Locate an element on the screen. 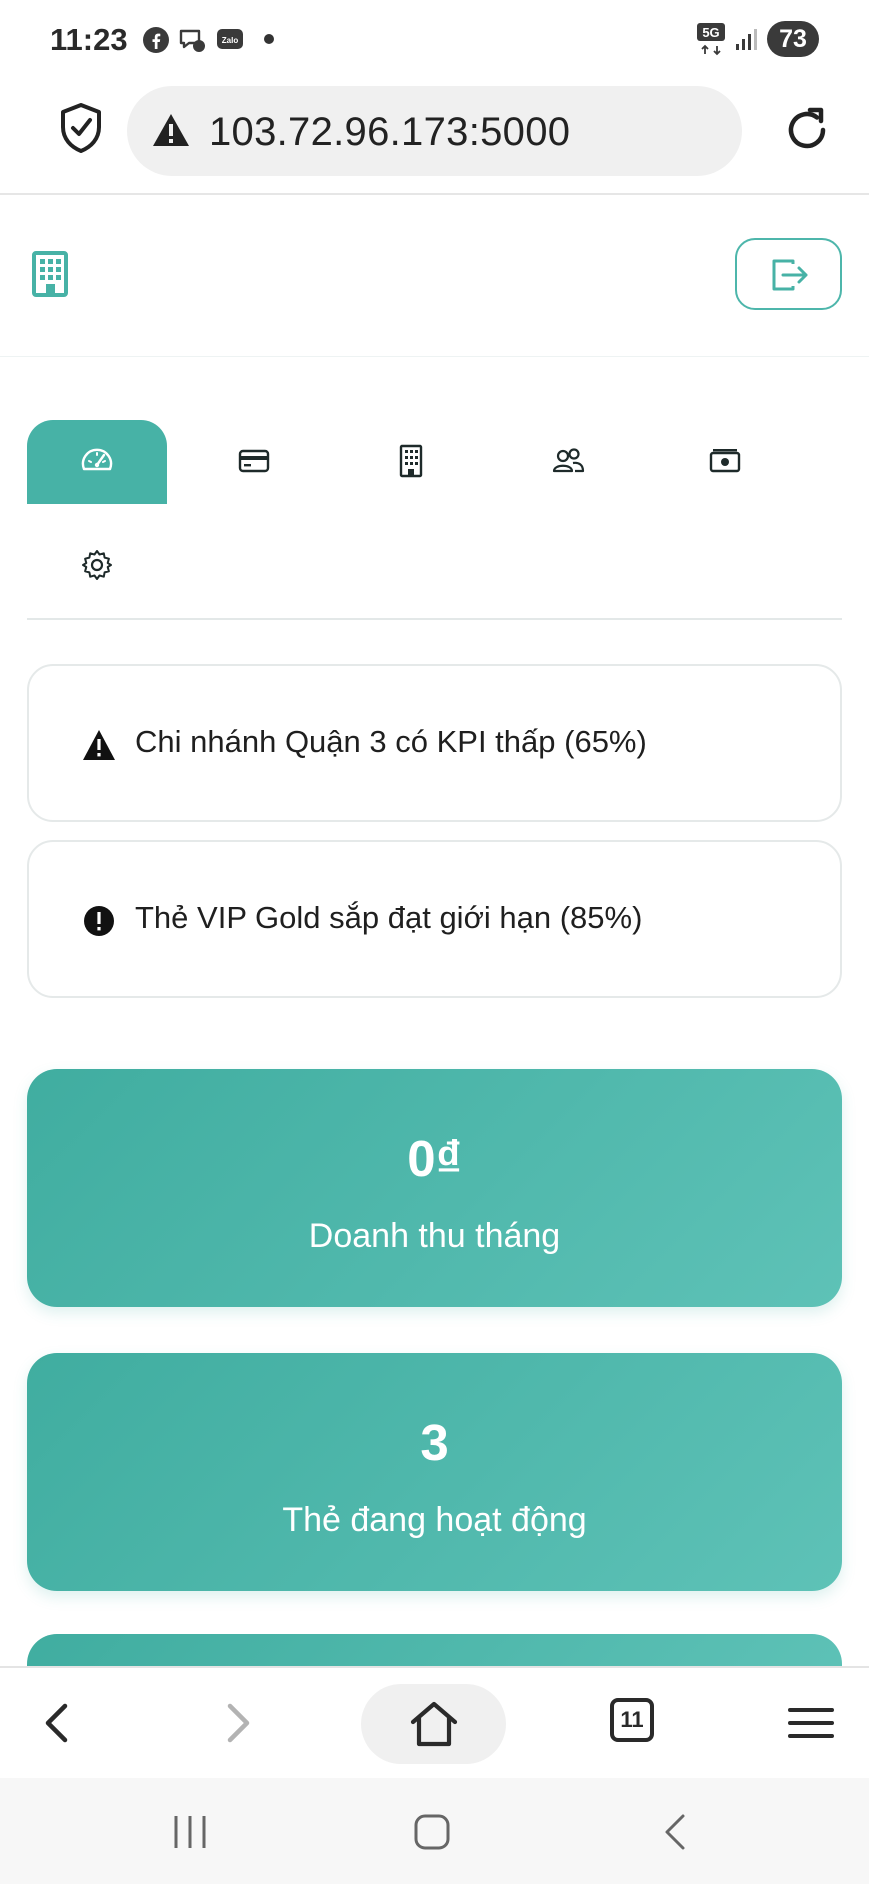 This screenshot has height=1884, width=869. tab-branches is located at coordinates (411, 462).